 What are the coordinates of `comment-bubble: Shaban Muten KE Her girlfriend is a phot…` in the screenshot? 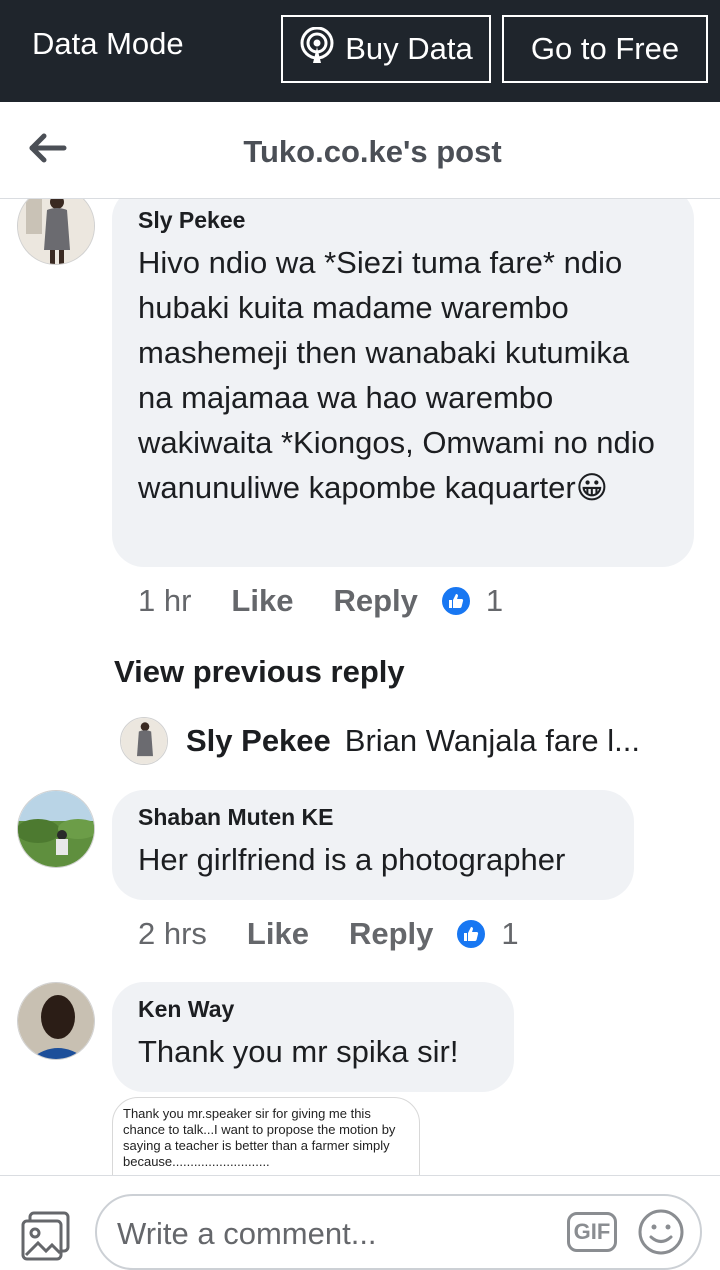 It's located at (373, 845).